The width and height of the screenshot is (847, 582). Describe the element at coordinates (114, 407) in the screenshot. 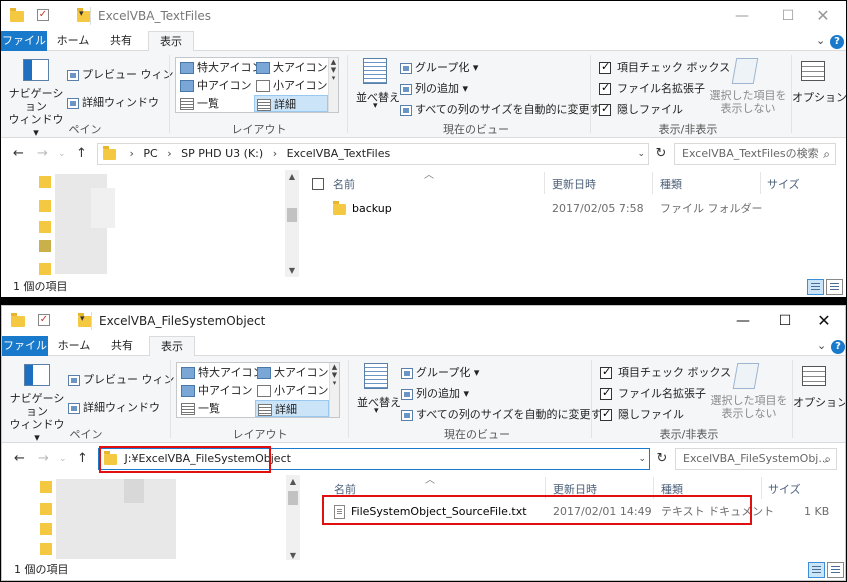

I see `details-pane-button: 詳細ウィンドウ` at that location.